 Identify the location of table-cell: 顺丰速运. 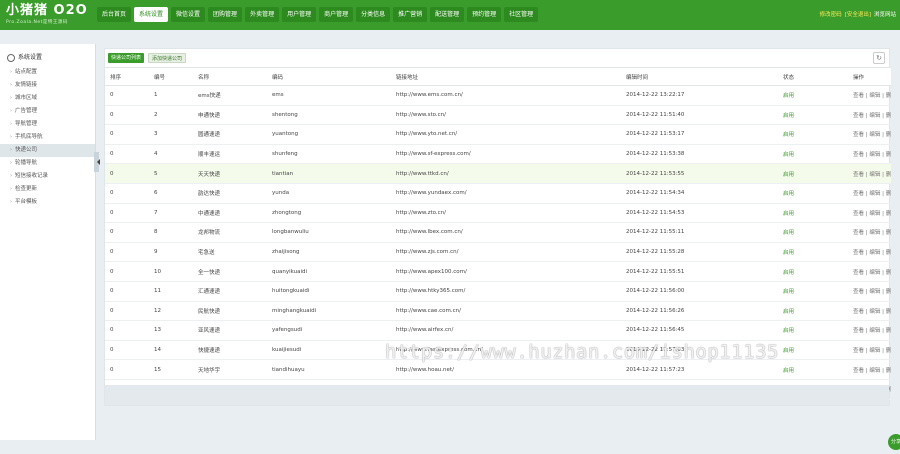
(230, 154).